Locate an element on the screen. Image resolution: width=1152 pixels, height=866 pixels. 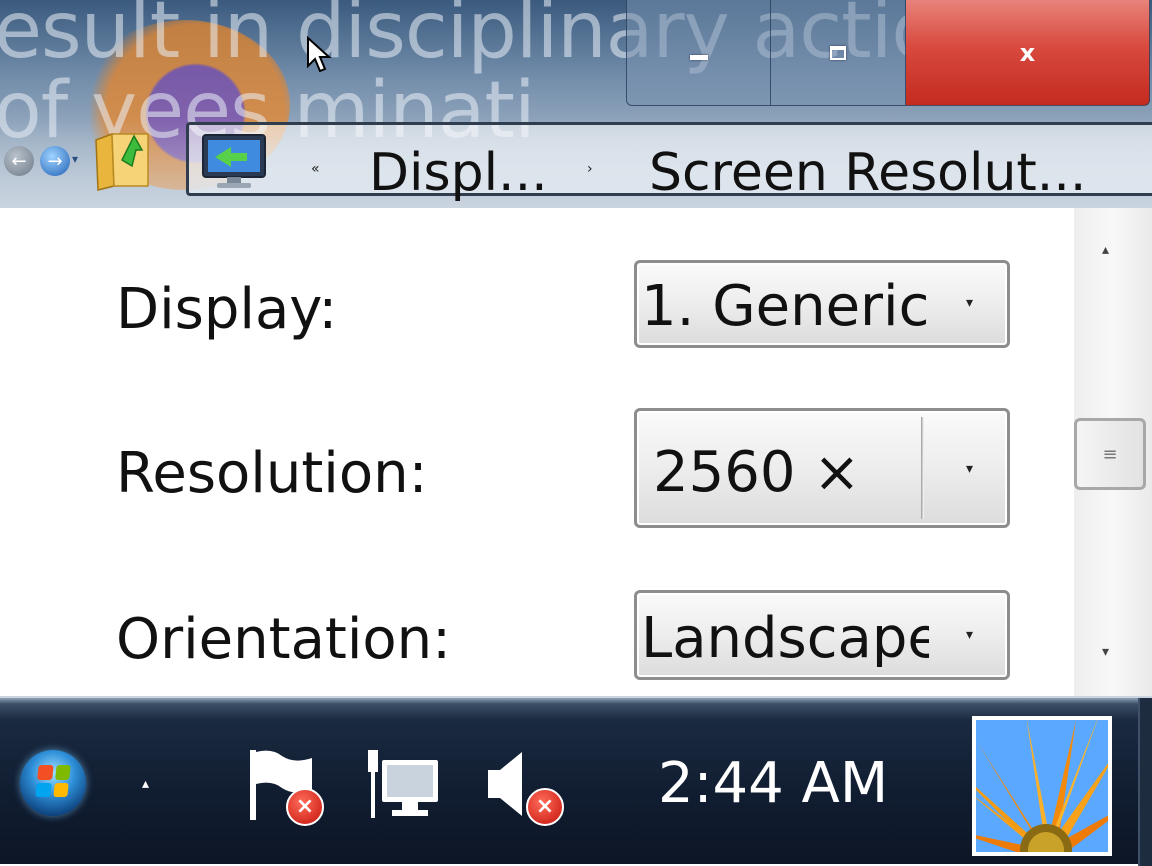
show-hidden-icons-button: ▴ is located at coordinates (145, 784).